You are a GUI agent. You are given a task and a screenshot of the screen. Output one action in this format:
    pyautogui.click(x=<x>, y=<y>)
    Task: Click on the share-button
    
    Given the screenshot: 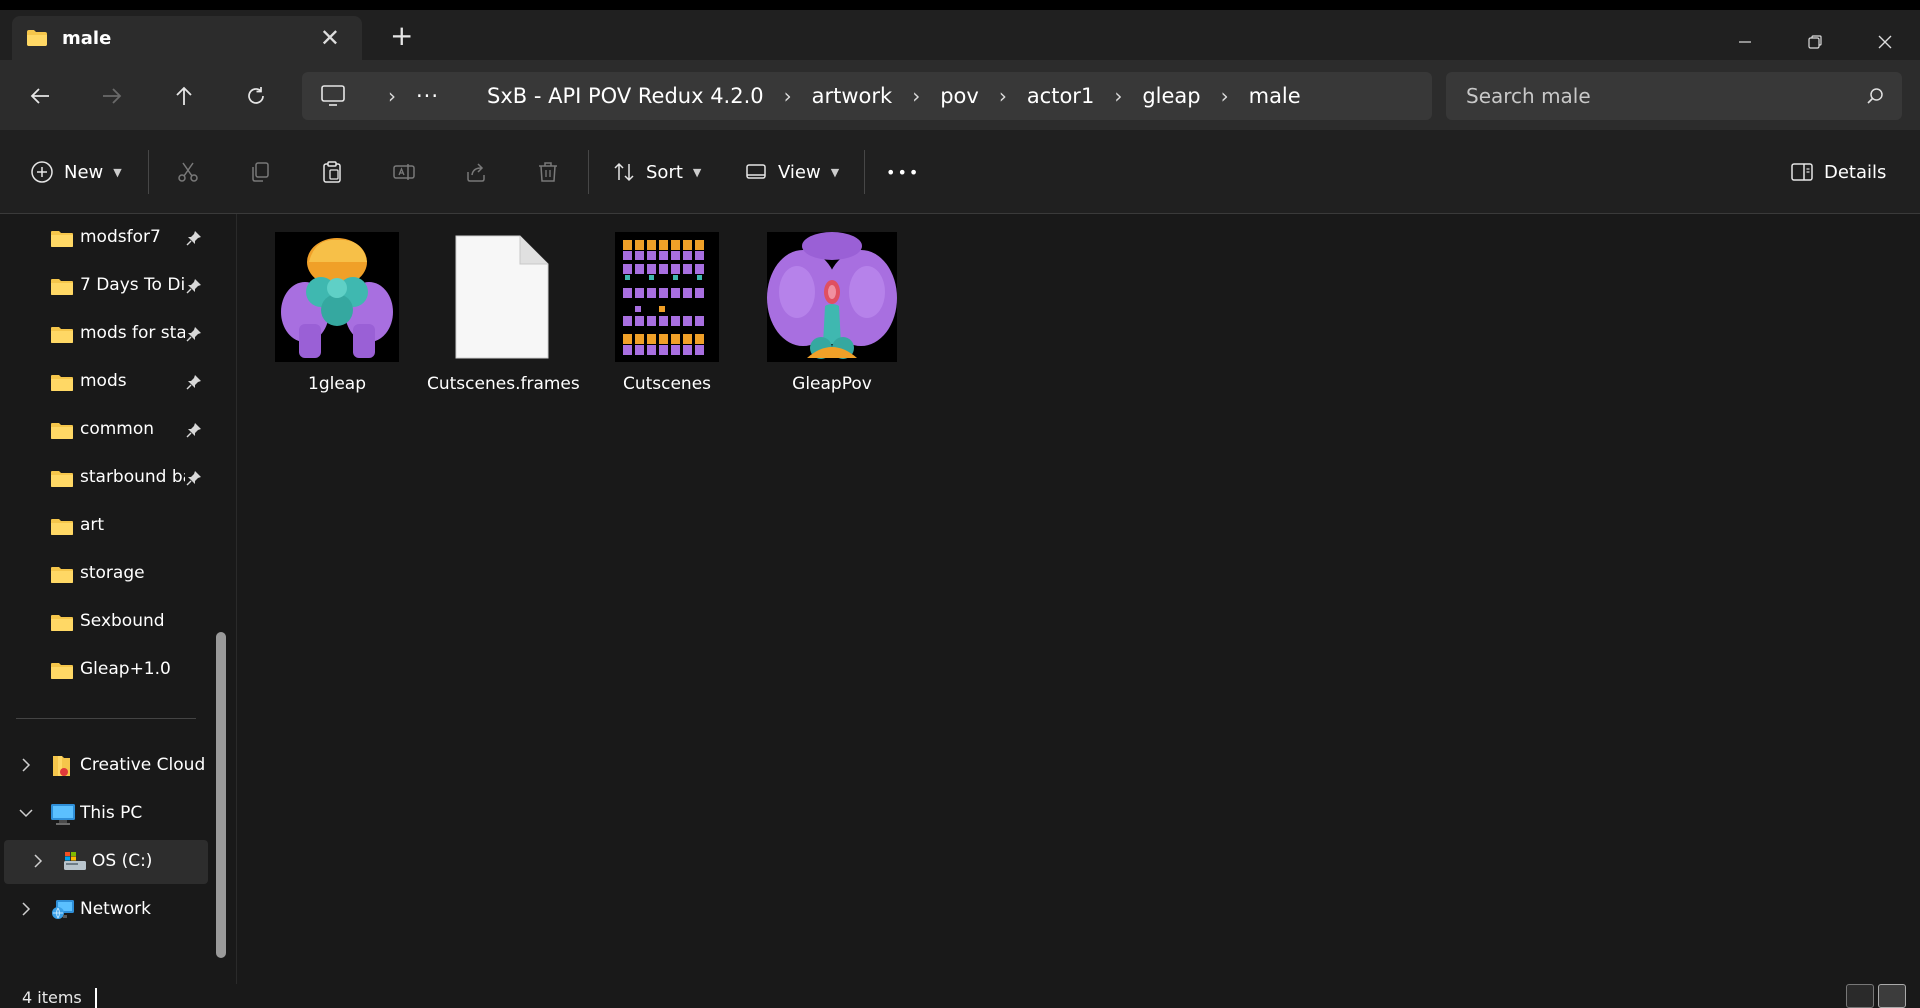 What is the action you would take?
    pyautogui.click(x=476, y=172)
    